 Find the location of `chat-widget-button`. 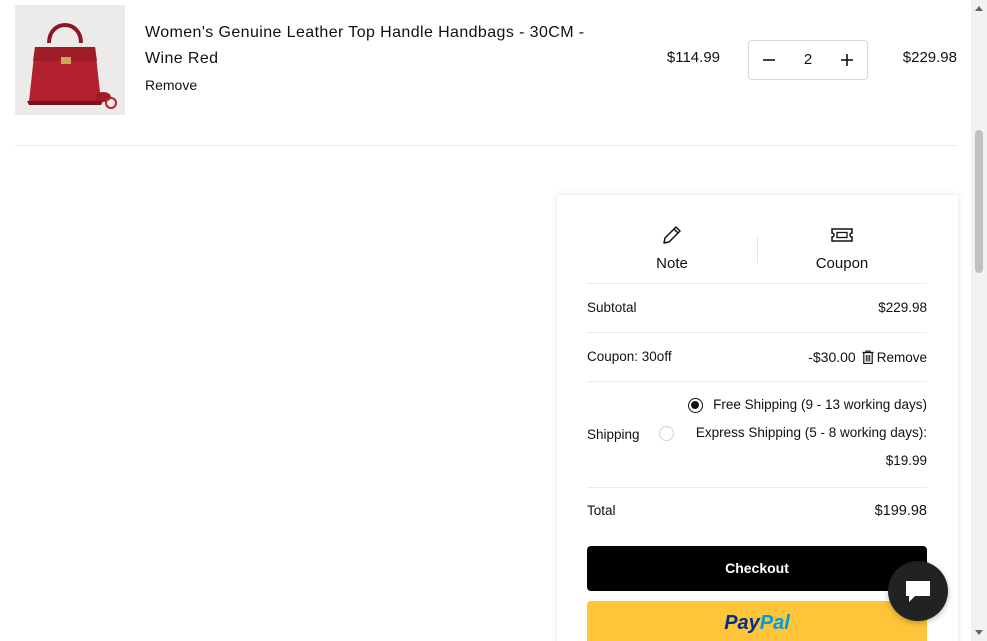

chat-widget-button is located at coordinates (918, 591).